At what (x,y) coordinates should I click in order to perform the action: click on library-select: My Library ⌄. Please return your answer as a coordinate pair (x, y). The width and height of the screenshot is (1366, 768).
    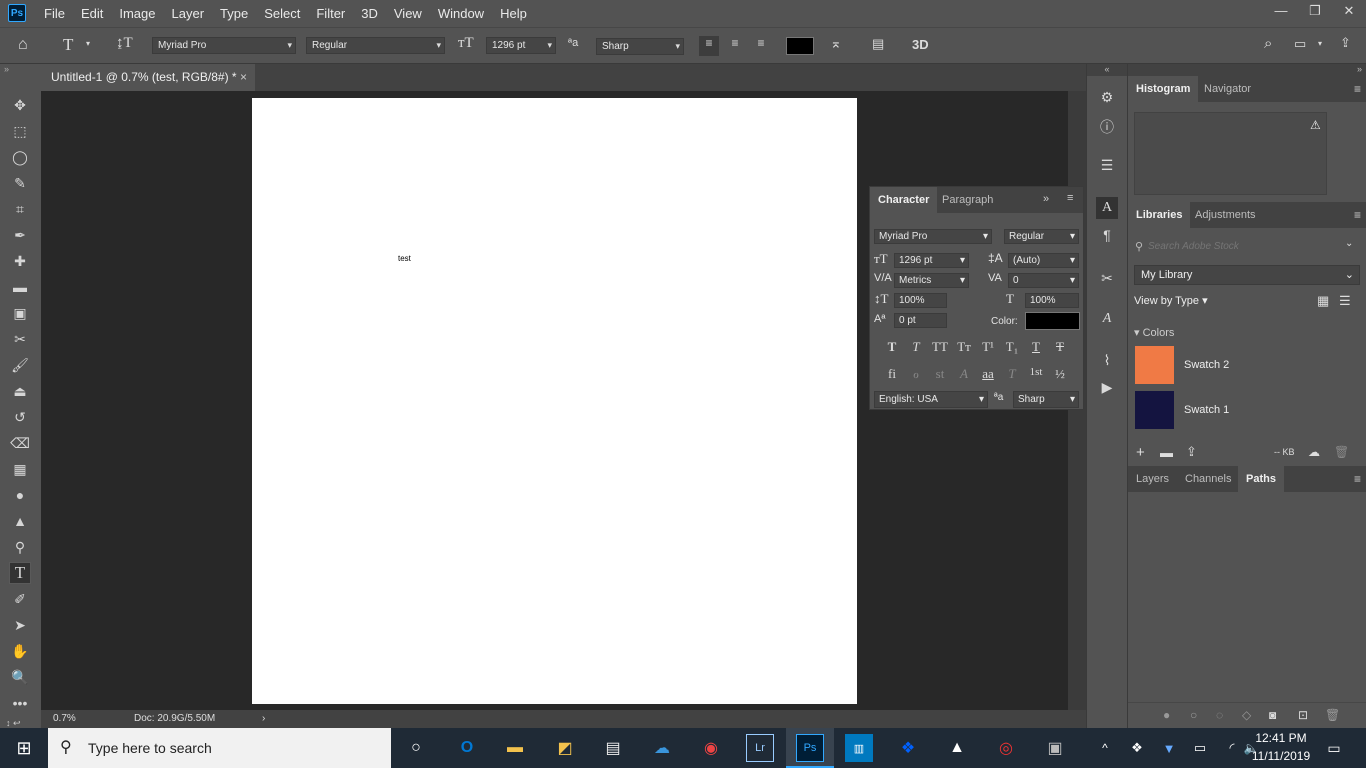
    Looking at the image, I should click on (1247, 275).